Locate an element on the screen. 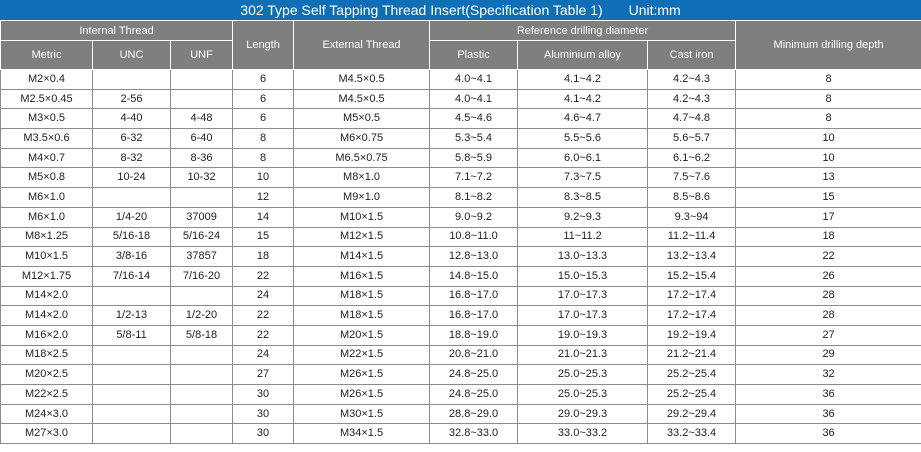 Image resolution: width=921 pixels, height=452 pixels. cell-external-thread: M20×1.5 is located at coordinates (362, 335).